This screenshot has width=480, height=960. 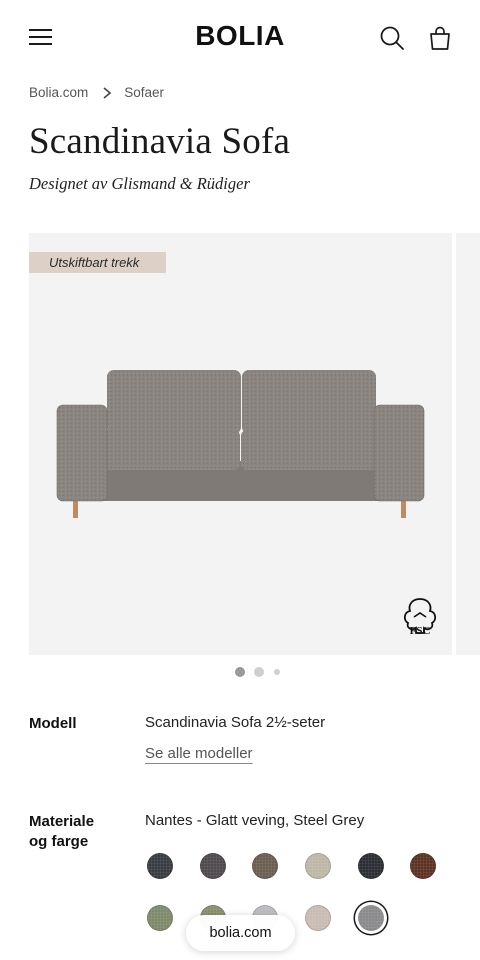 What do you see at coordinates (199, 753) in the screenshot?
I see `see-all-models-link: Se alle modeller` at bounding box center [199, 753].